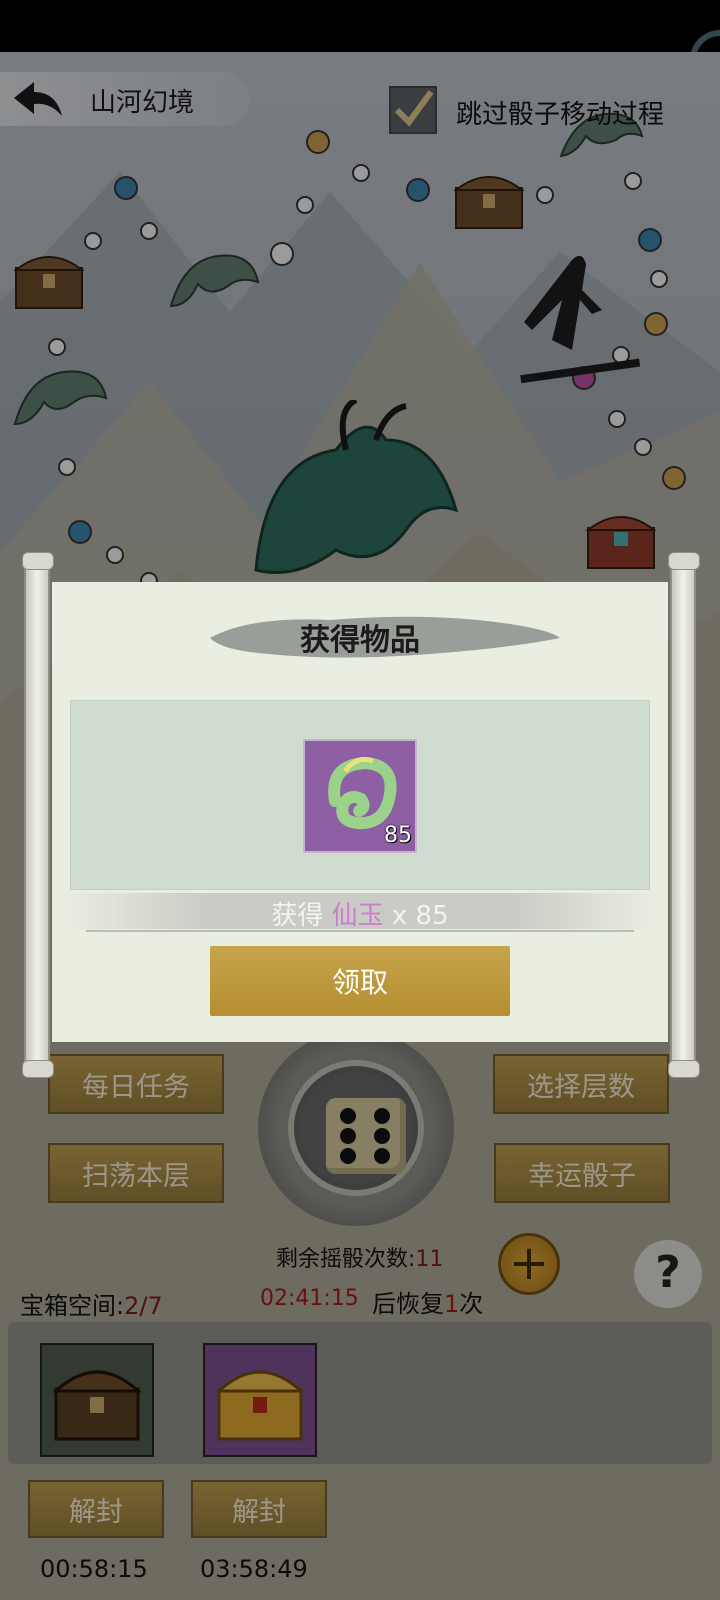 This screenshot has height=1600, width=720. I want to click on sweep-floor-button: 扫荡本层, so click(136, 1173).